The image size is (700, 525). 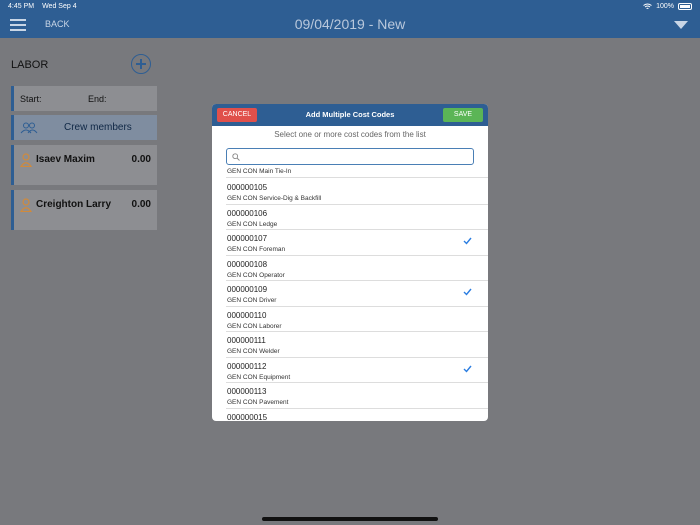 What do you see at coordinates (247, 315) in the screenshot?
I see `cost-code-number: 000000110` at bounding box center [247, 315].